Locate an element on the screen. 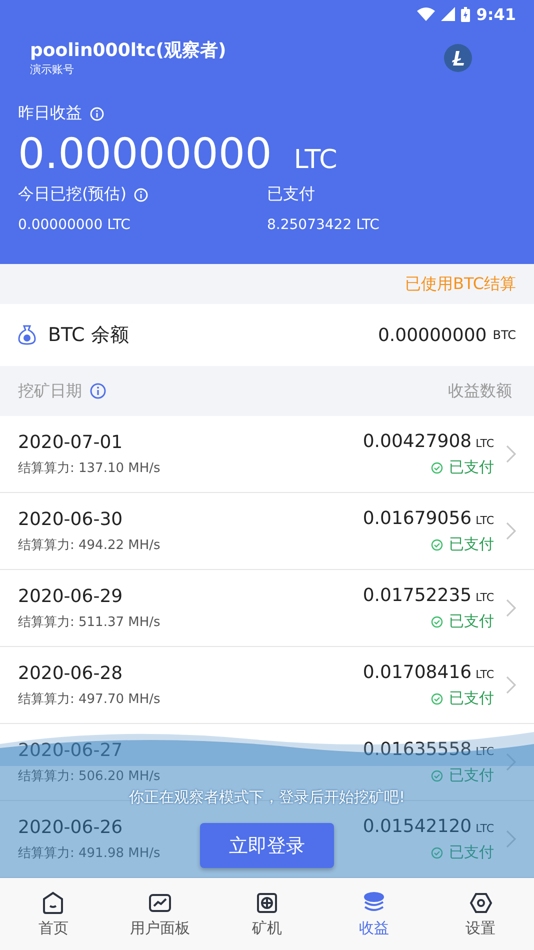 The width and height of the screenshot is (534, 950). row-date: 2020-06-27 is located at coordinates (70, 750).